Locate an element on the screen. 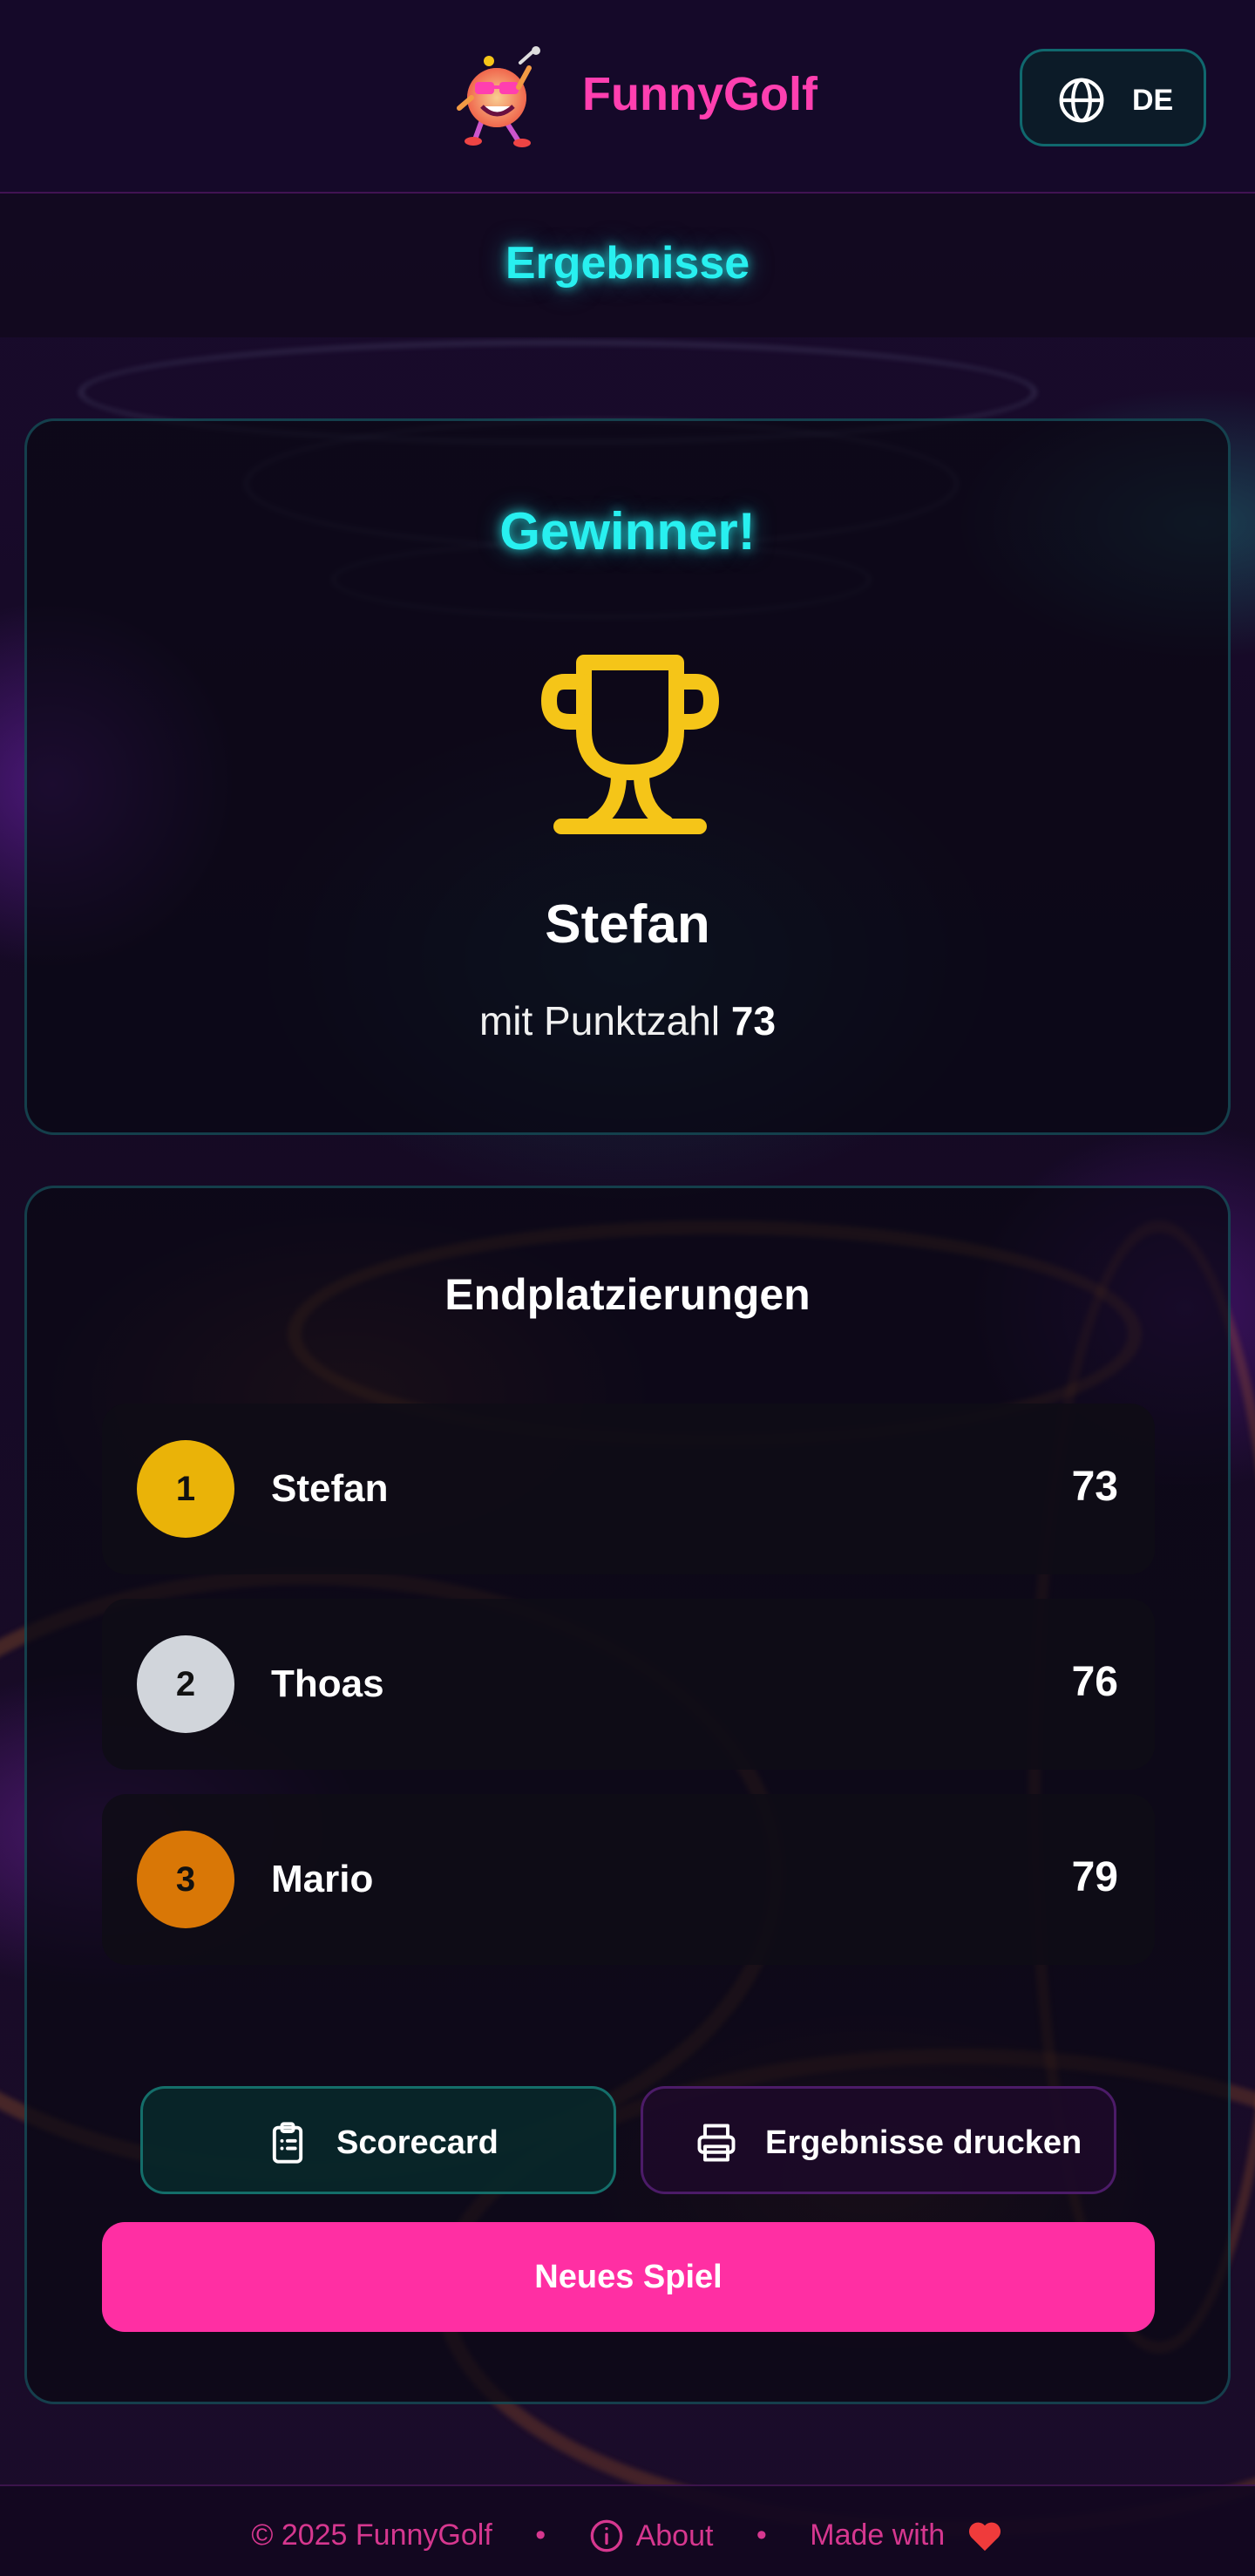 This screenshot has height=2576, width=1255. ranking-row: 1 Stefan 73 is located at coordinates (629, 1489).